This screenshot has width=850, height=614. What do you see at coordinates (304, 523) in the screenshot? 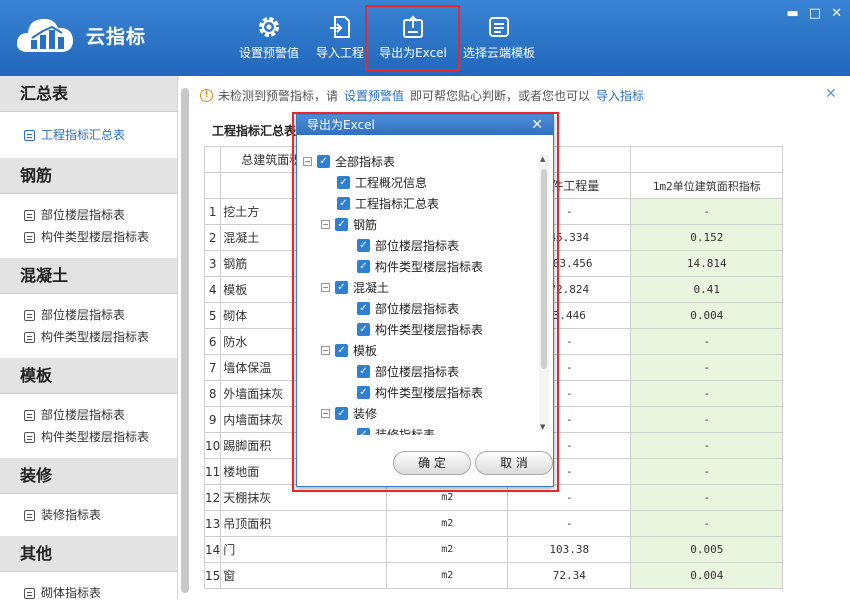
I see `table-cell-name: 吊顶面积` at bounding box center [304, 523].